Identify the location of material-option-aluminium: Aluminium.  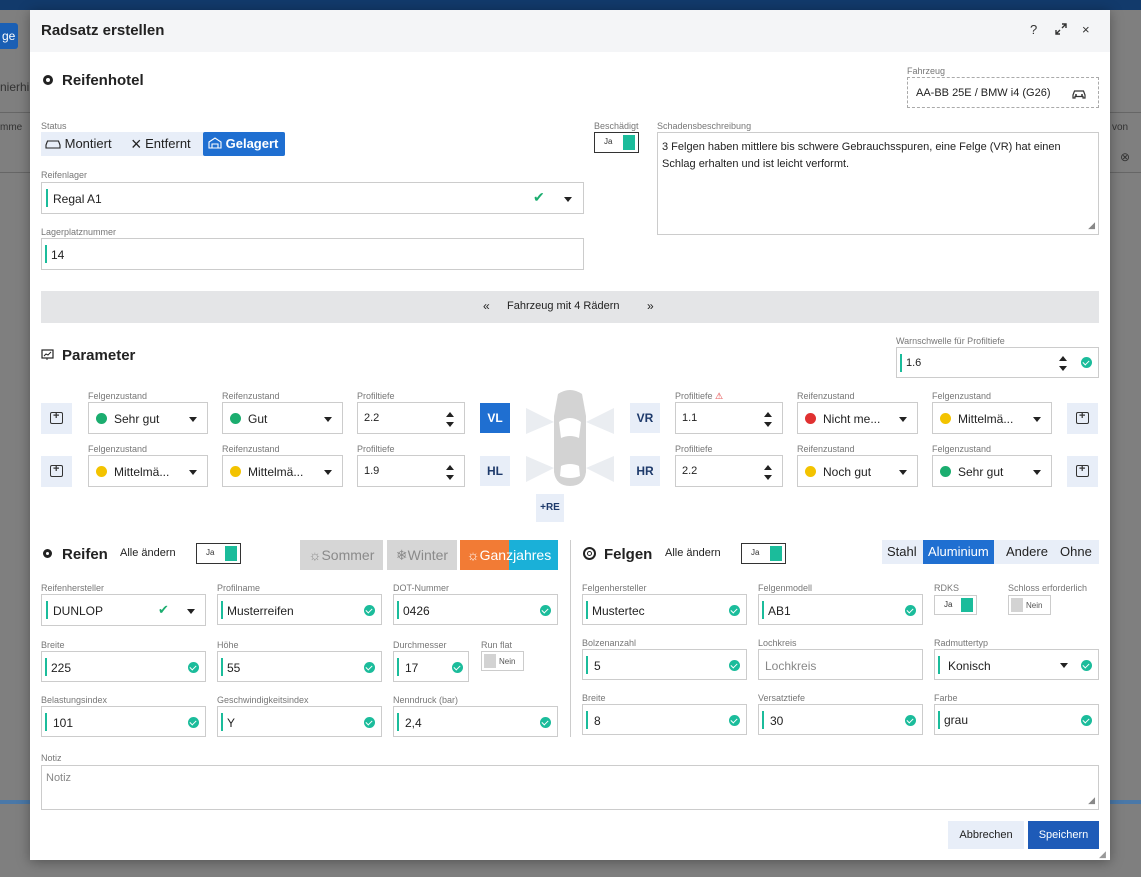
(958, 552).